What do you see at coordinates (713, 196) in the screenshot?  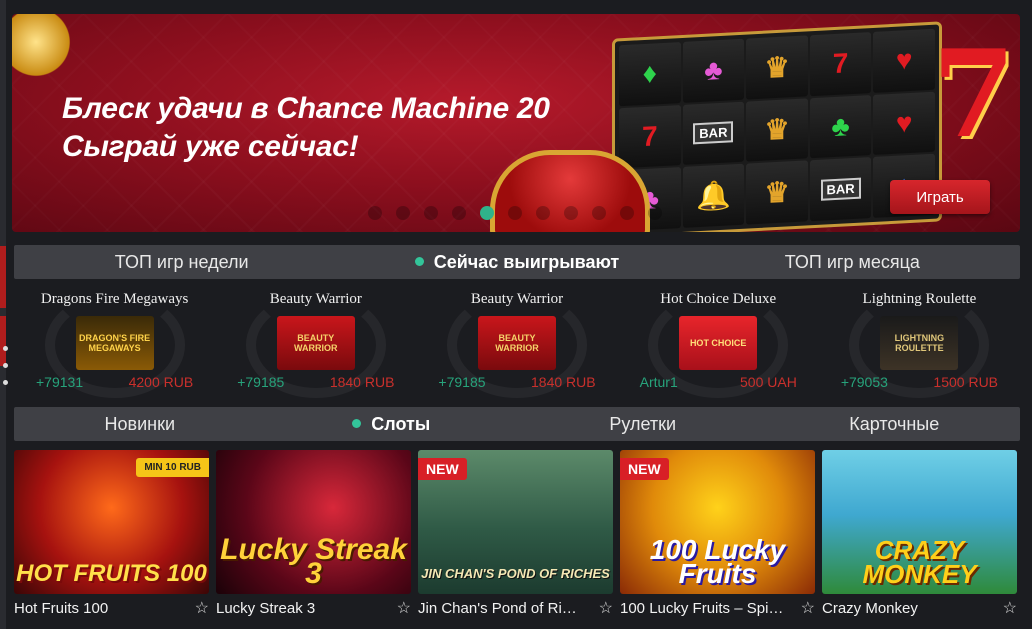 I see `bell-symbol-icon: 🔔` at bounding box center [713, 196].